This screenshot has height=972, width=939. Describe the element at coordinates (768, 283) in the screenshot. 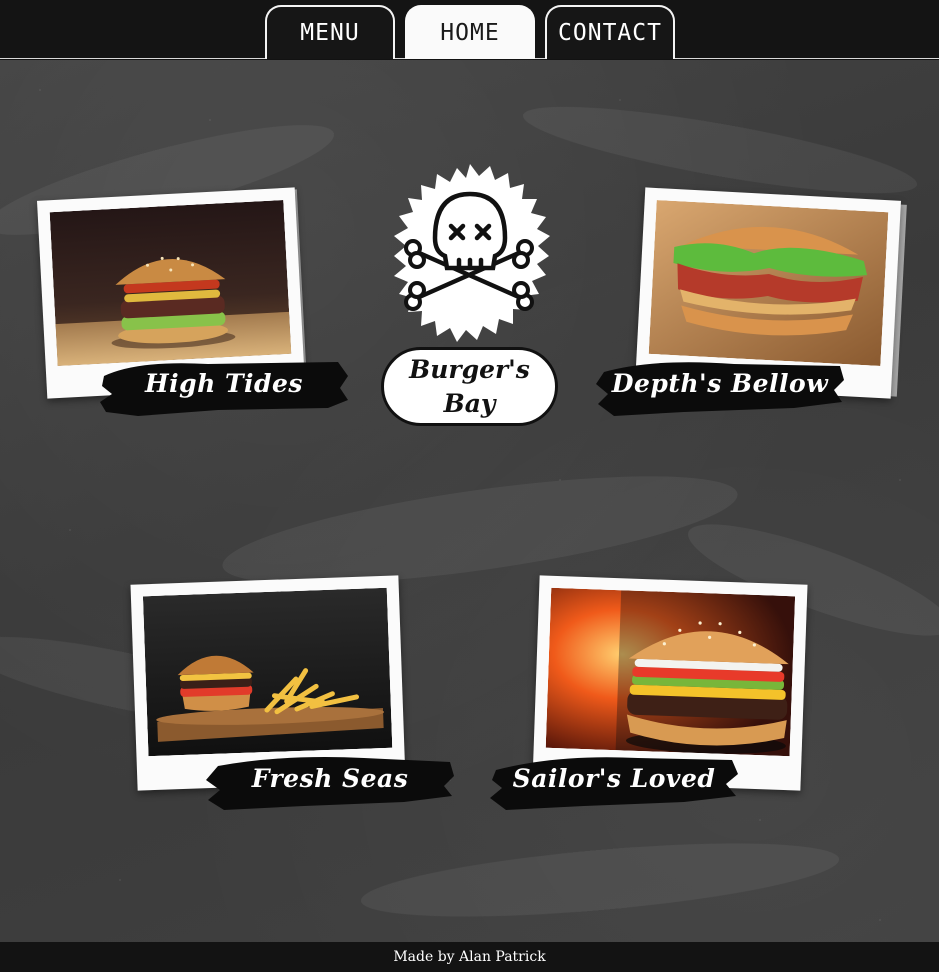

I see `bacon-lettuce-burger-photo` at that location.